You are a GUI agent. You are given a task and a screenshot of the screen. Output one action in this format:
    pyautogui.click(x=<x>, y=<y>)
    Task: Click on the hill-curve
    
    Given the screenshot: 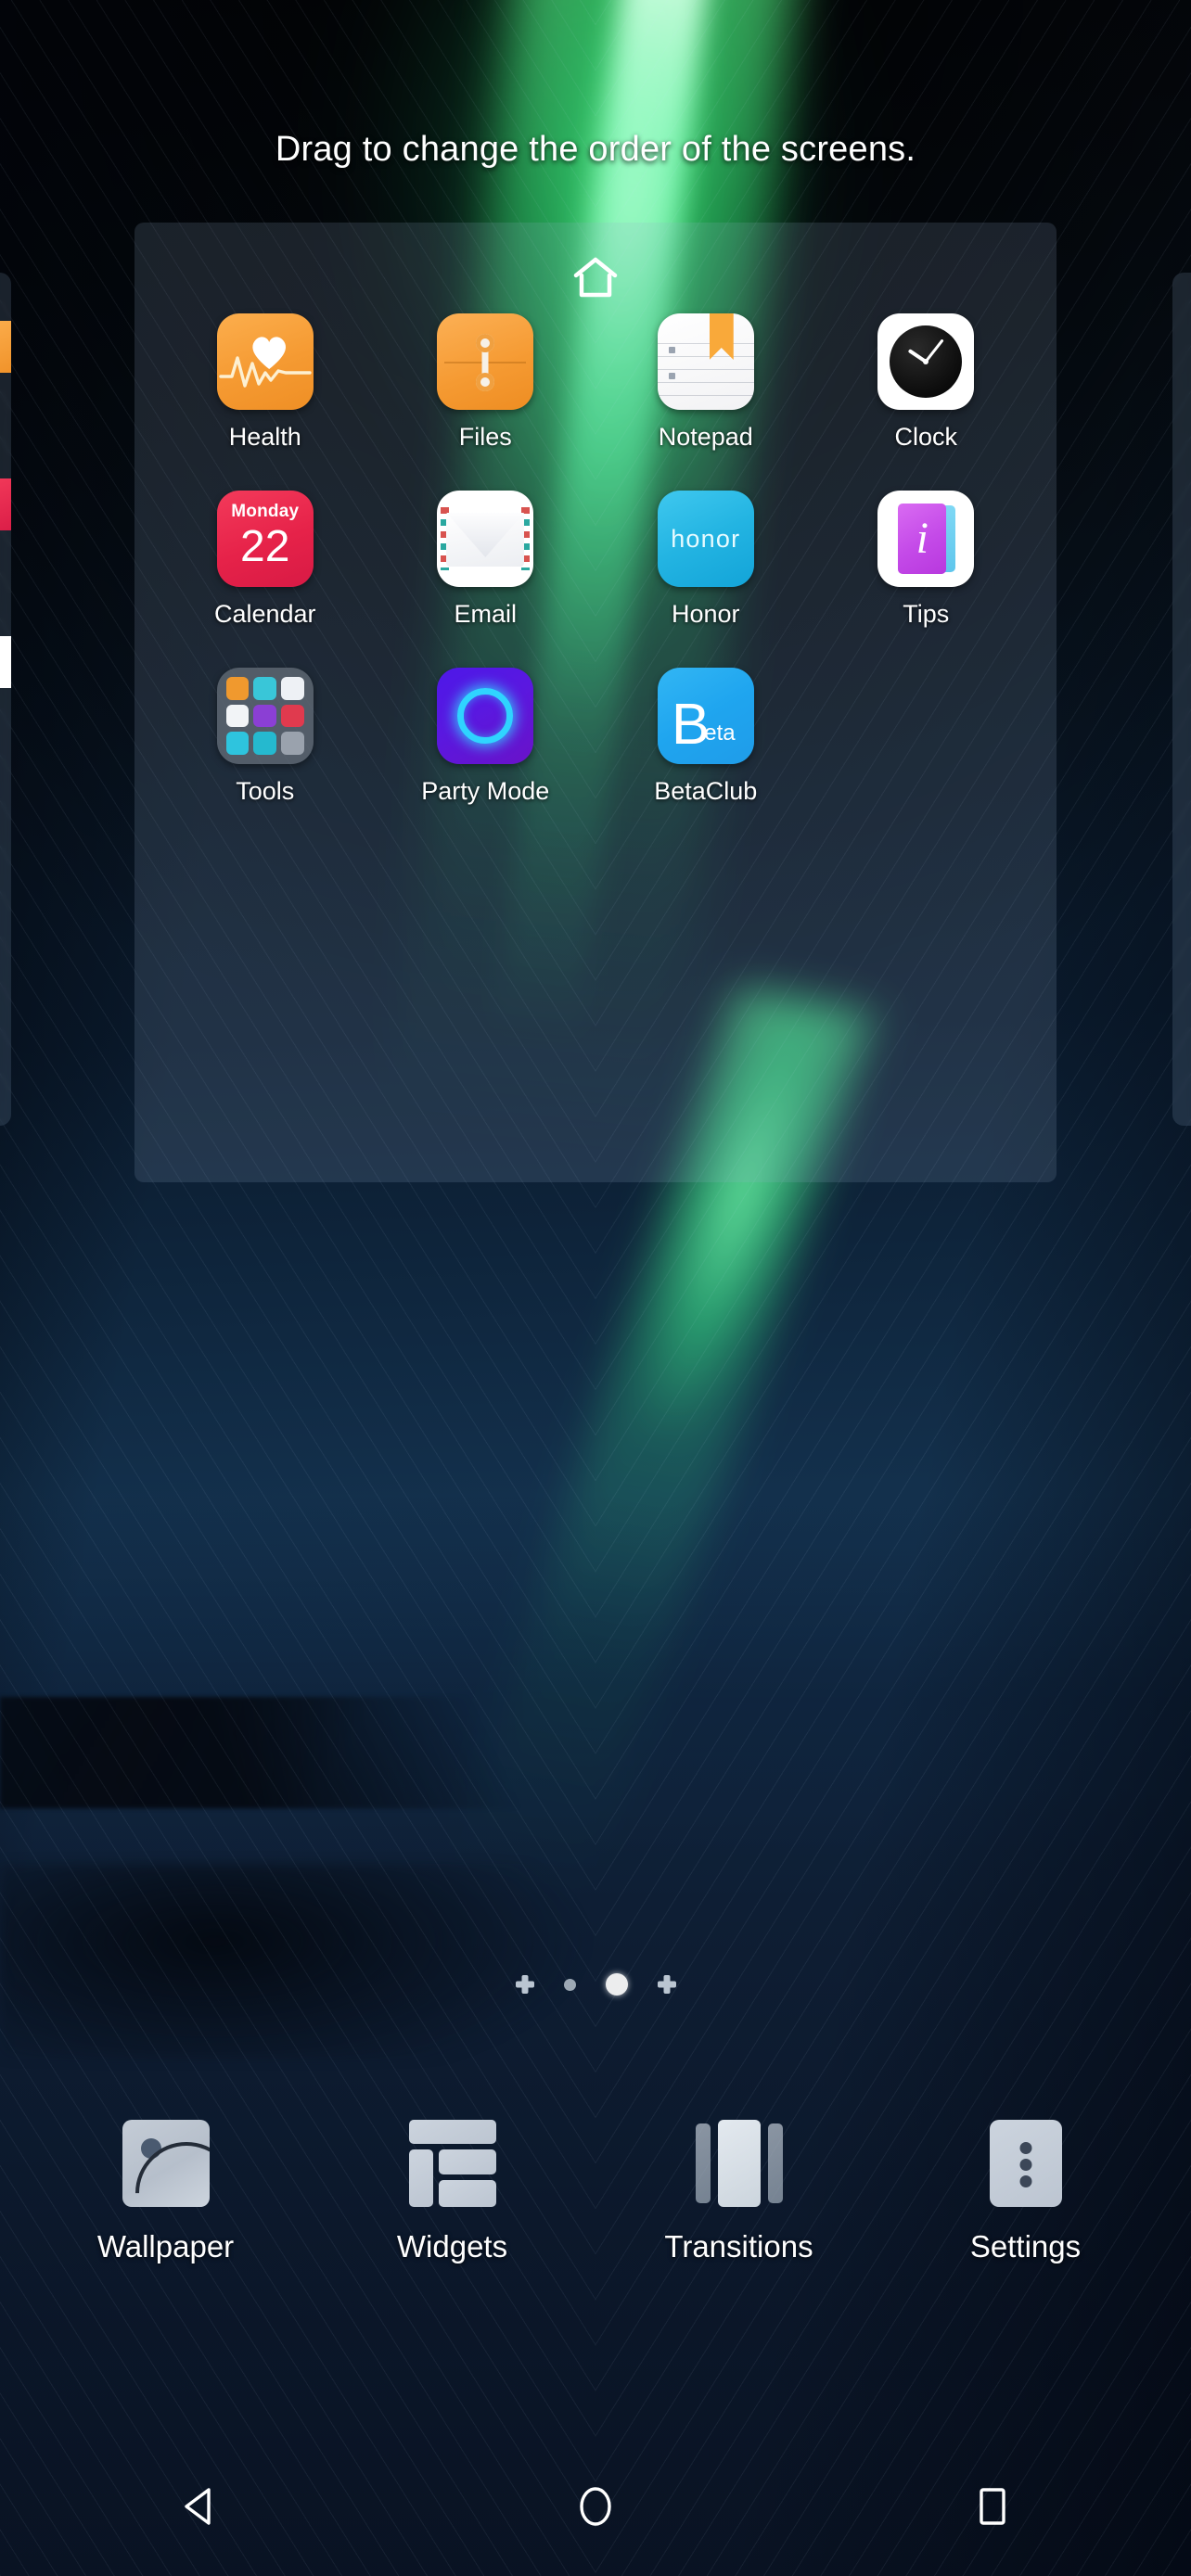 What is the action you would take?
    pyautogui.click(x=166, y=2164)
    